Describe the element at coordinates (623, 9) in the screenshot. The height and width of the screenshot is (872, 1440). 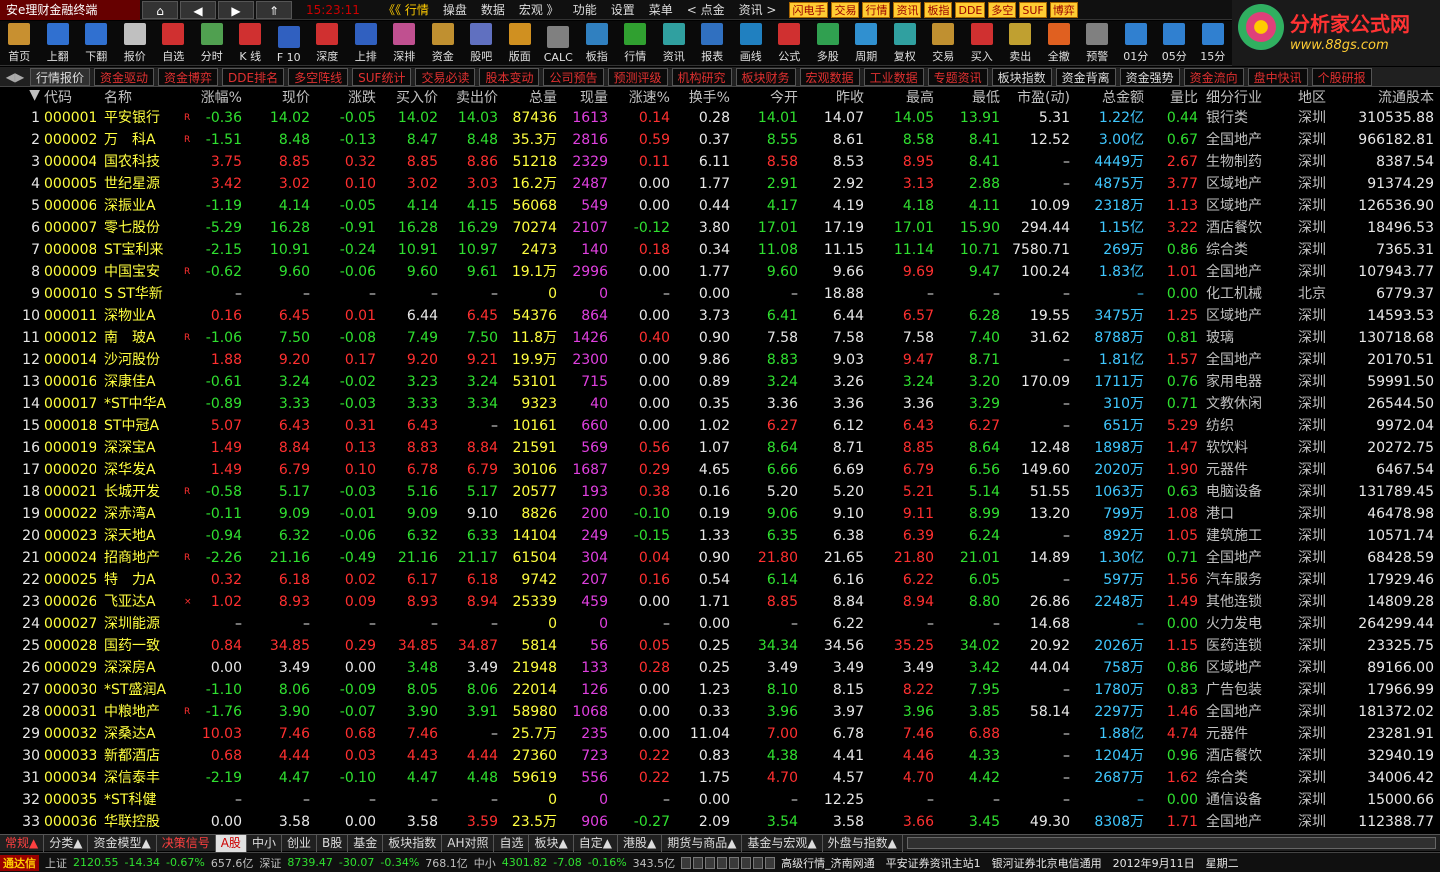
I see `menu-item: 设置` at that location.